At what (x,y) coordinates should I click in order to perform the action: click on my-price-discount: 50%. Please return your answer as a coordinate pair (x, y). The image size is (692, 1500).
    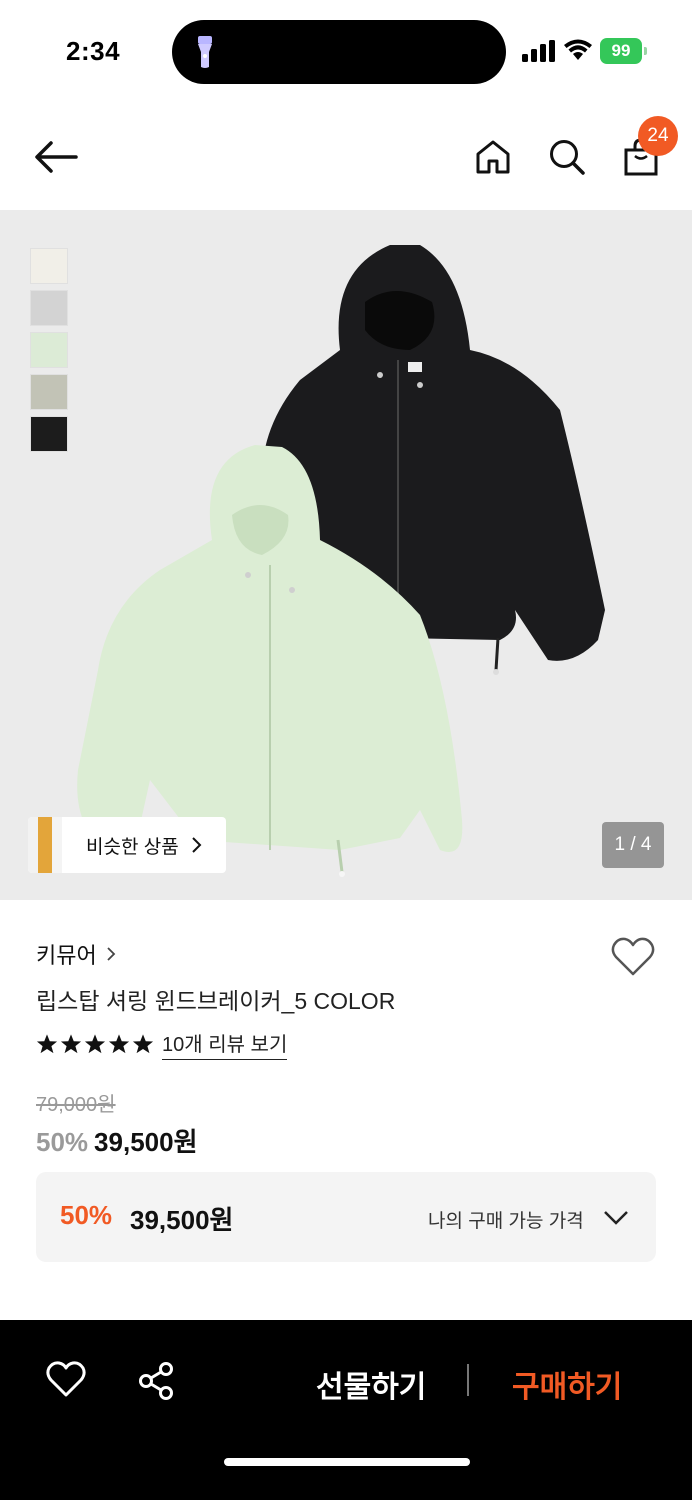
    Looking at the image, I should click on (86, 1215).